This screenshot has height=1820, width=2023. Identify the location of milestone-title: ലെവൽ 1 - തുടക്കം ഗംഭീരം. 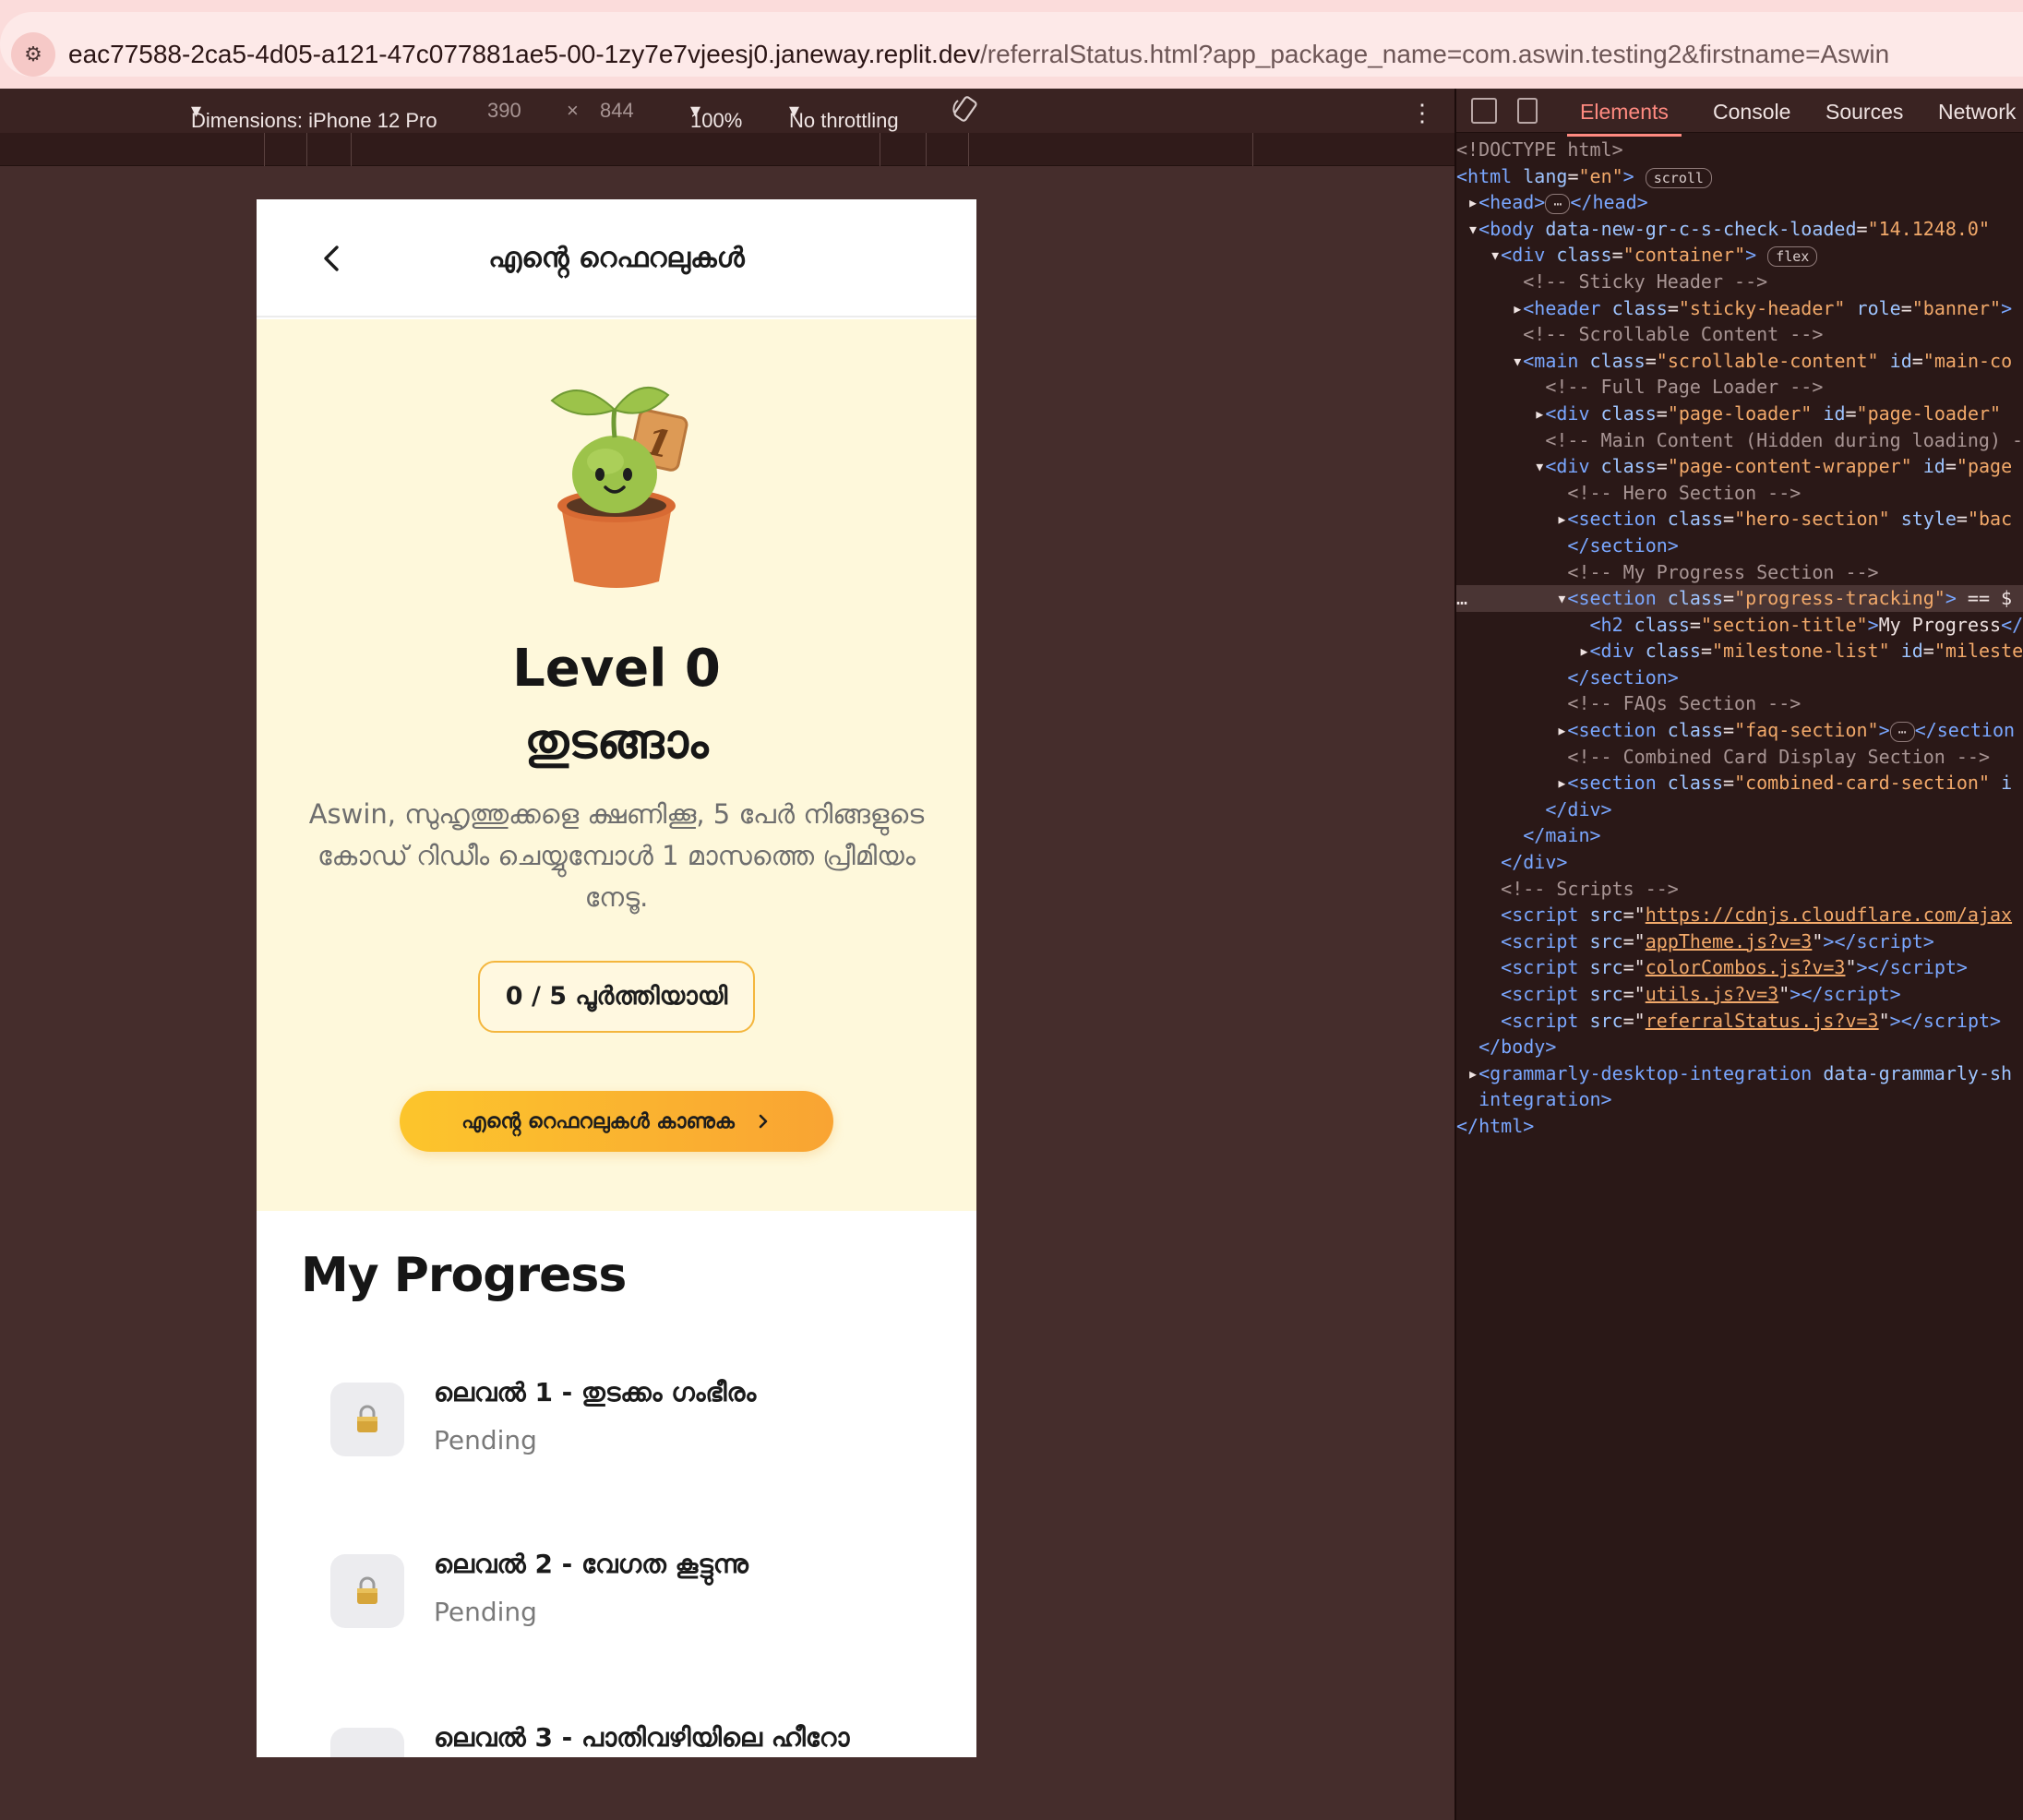
(595, 1392).